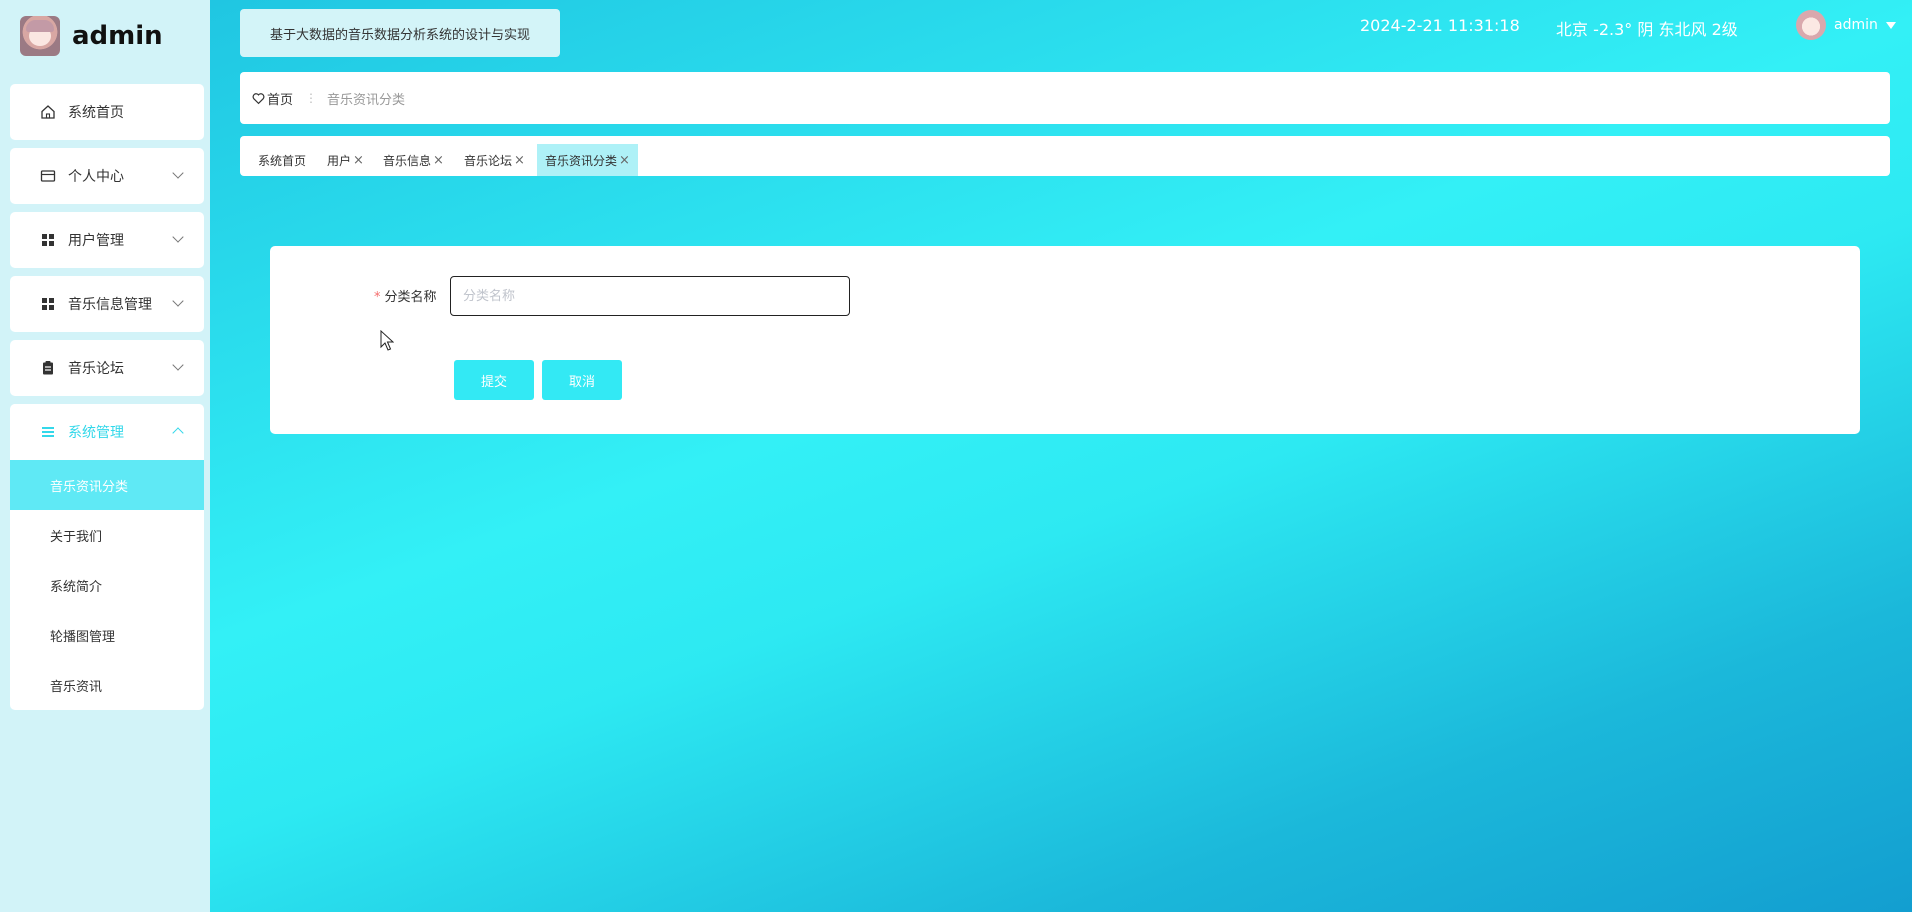  Describe the element at coordinates (48, 368) in the screenshot. I see `clipboard-icon` at that location.